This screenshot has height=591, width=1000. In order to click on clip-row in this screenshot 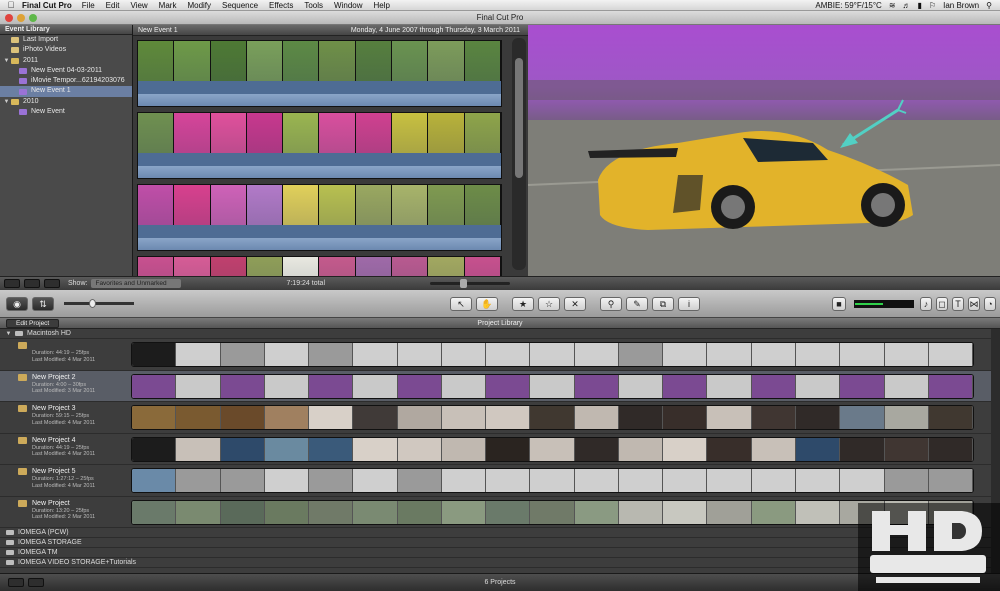, I will do `click(319, 145)`.